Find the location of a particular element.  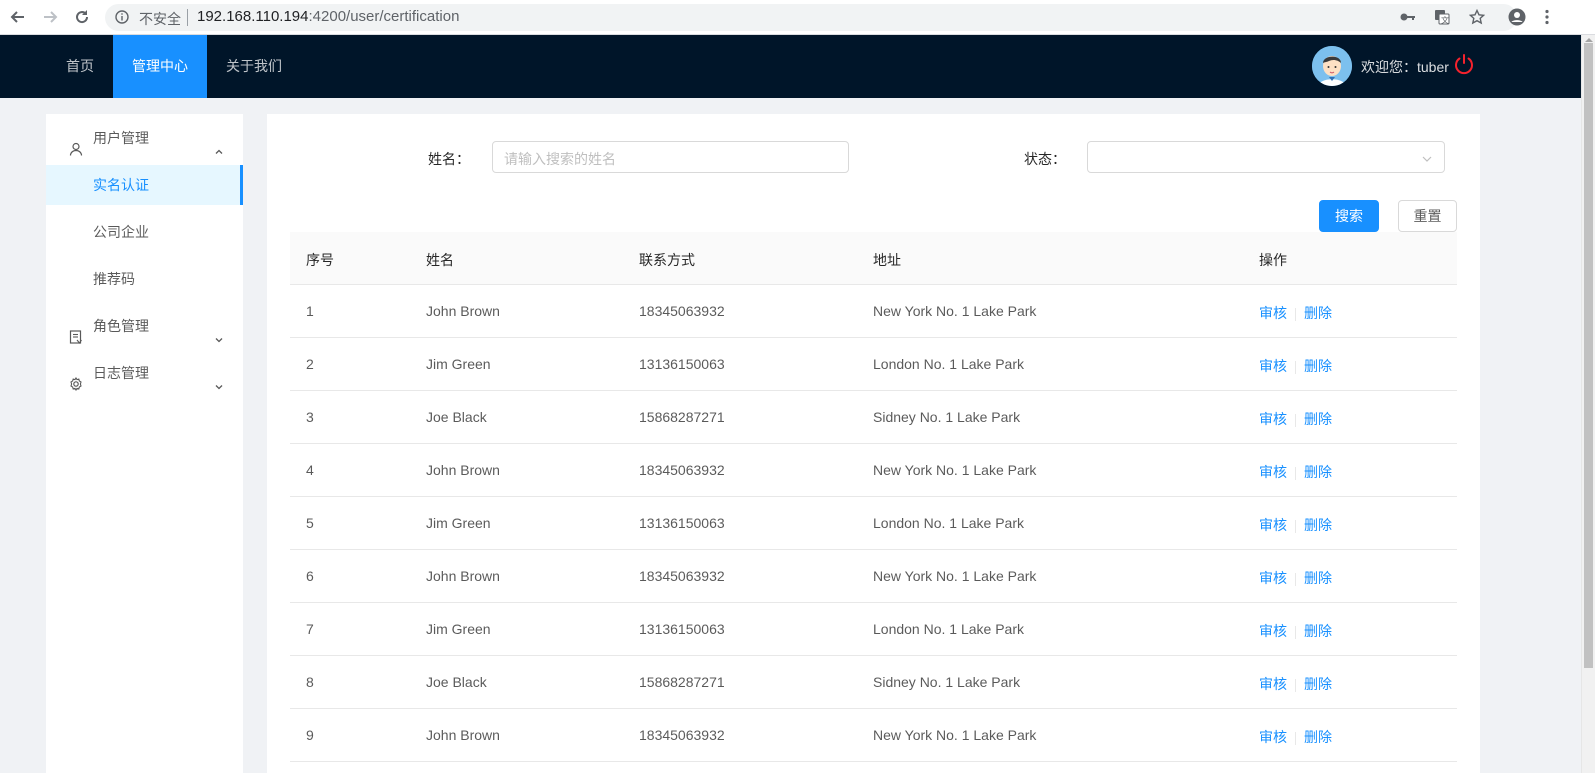

nav-home: 首页 is located at coordinates (80, 66).